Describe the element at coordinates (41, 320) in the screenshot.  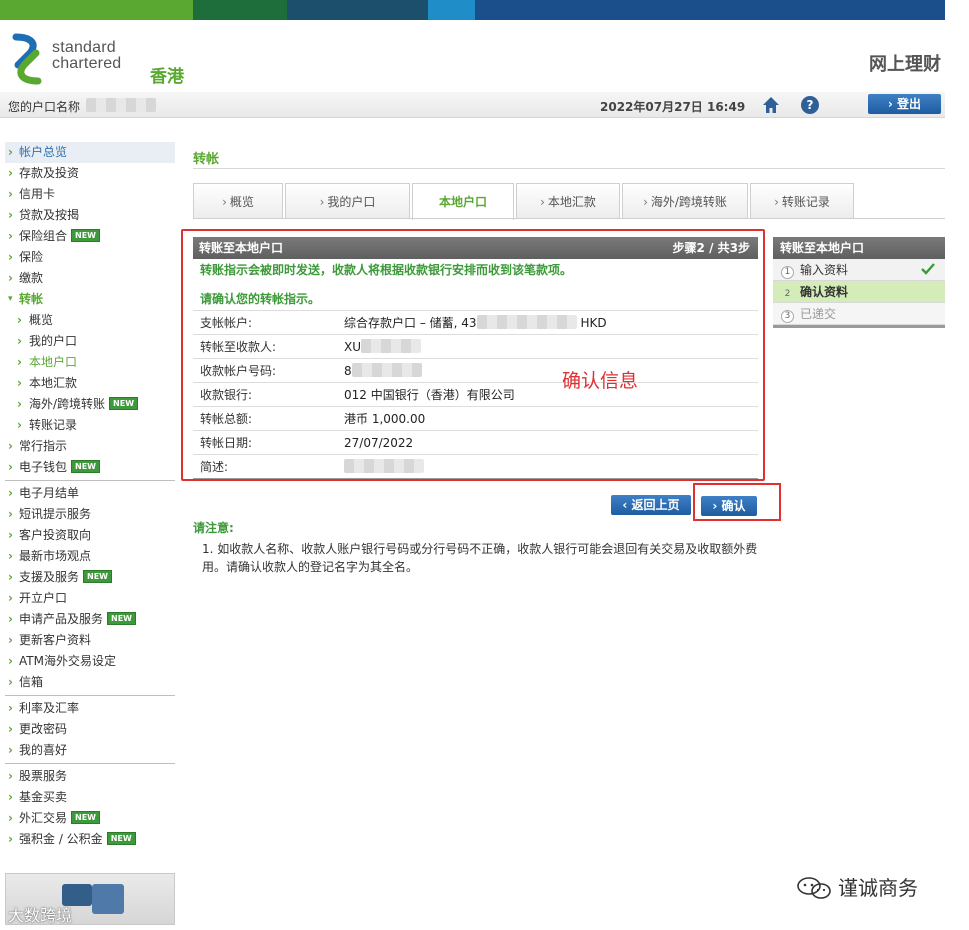
I see `sidebar-item-label: 概览` at that location.